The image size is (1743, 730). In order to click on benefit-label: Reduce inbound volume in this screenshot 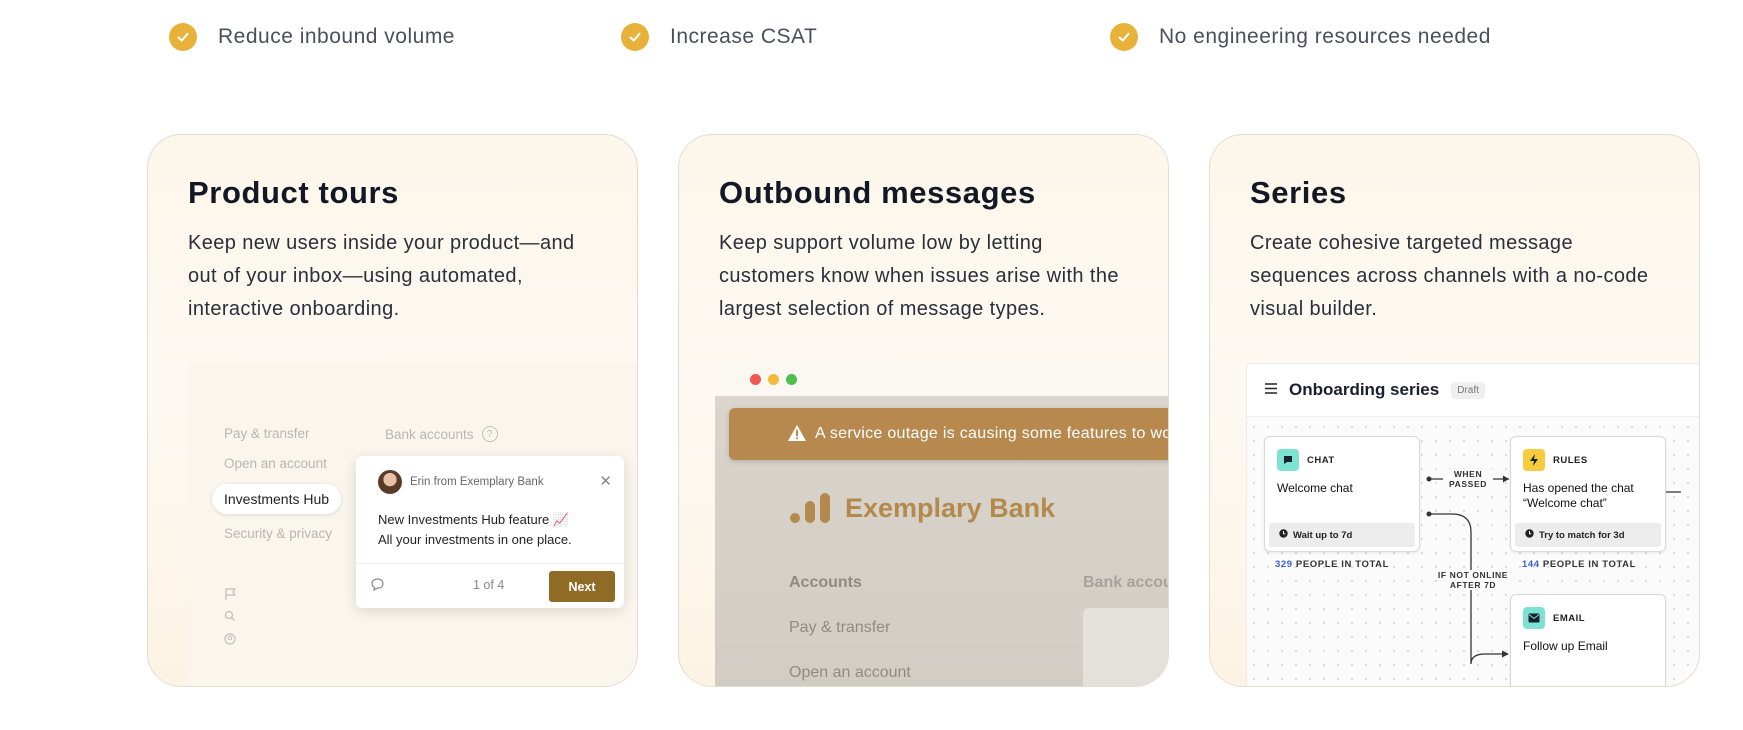, I will do `click(336, 36)`.